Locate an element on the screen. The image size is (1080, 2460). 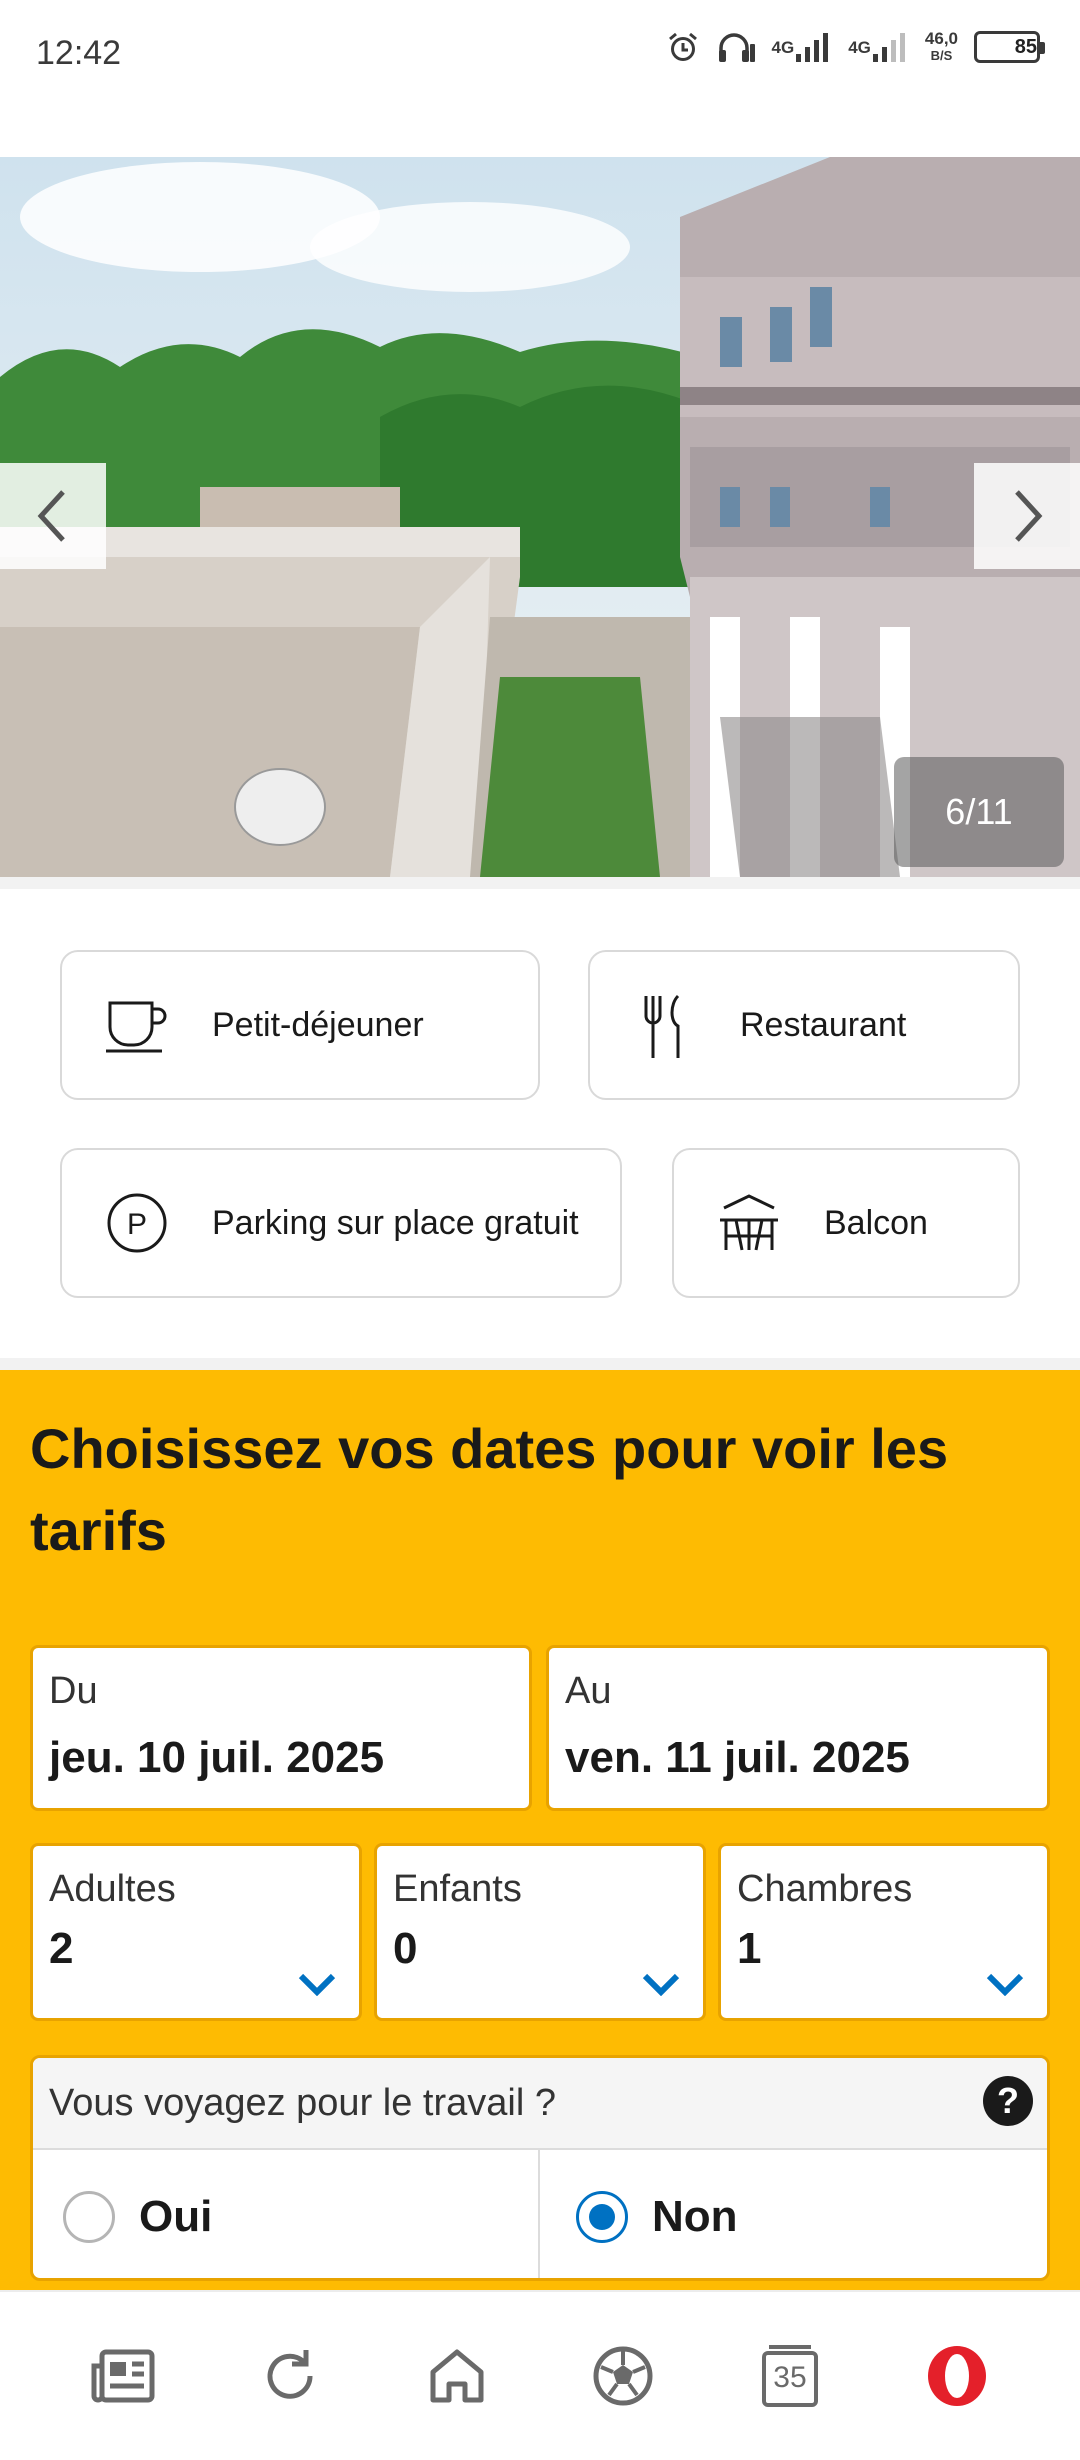
browser-bottom-bar: 35 is located at coordinates (540, 2375).